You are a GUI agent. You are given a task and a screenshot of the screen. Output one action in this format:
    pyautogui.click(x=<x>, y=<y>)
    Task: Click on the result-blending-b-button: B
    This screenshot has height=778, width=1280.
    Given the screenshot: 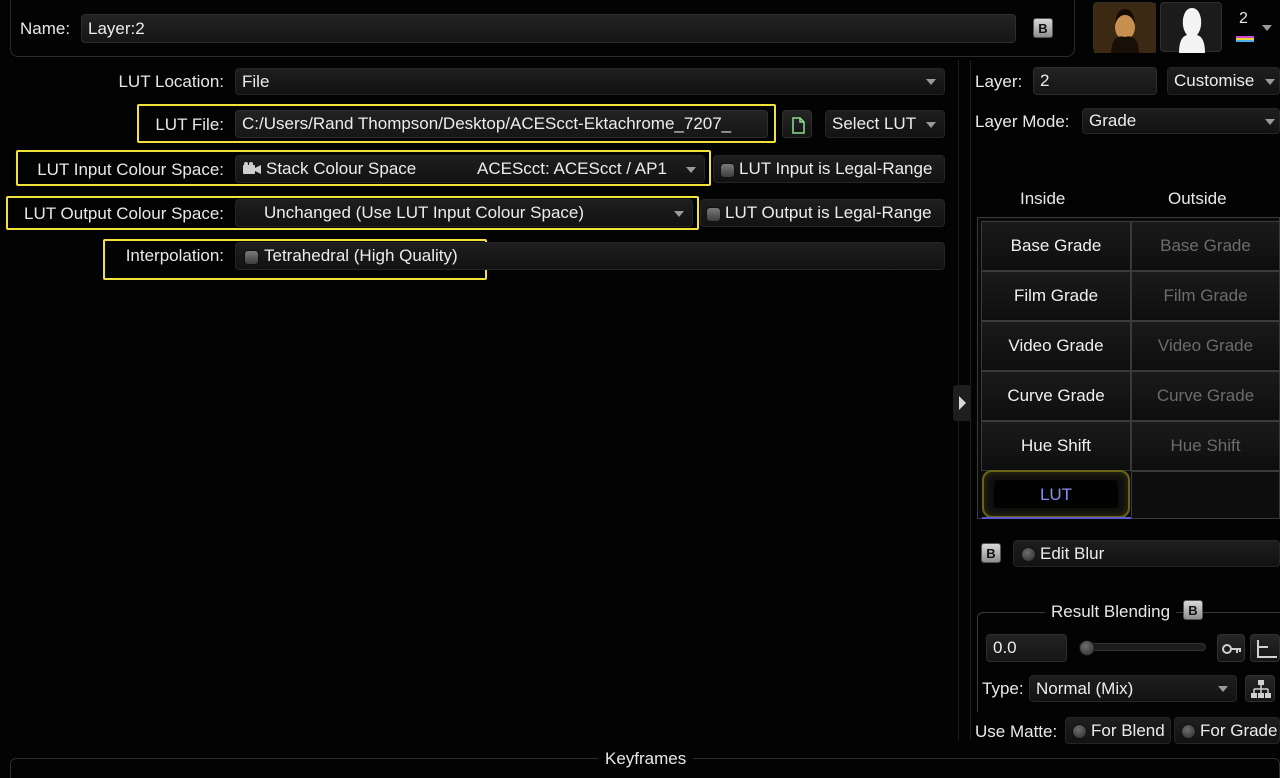 What is the action you would take?
    pyautogui.click(x=1193, y=610)
    